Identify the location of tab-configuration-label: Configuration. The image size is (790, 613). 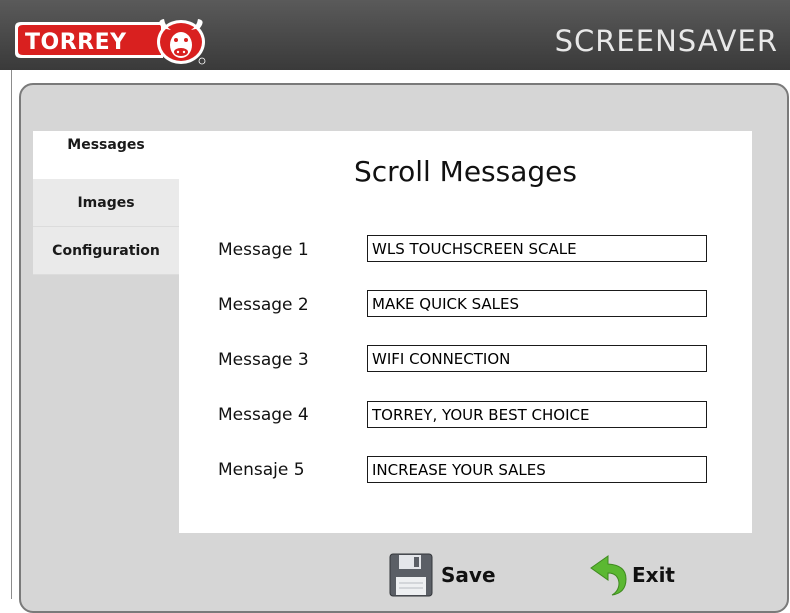
(106, 250).